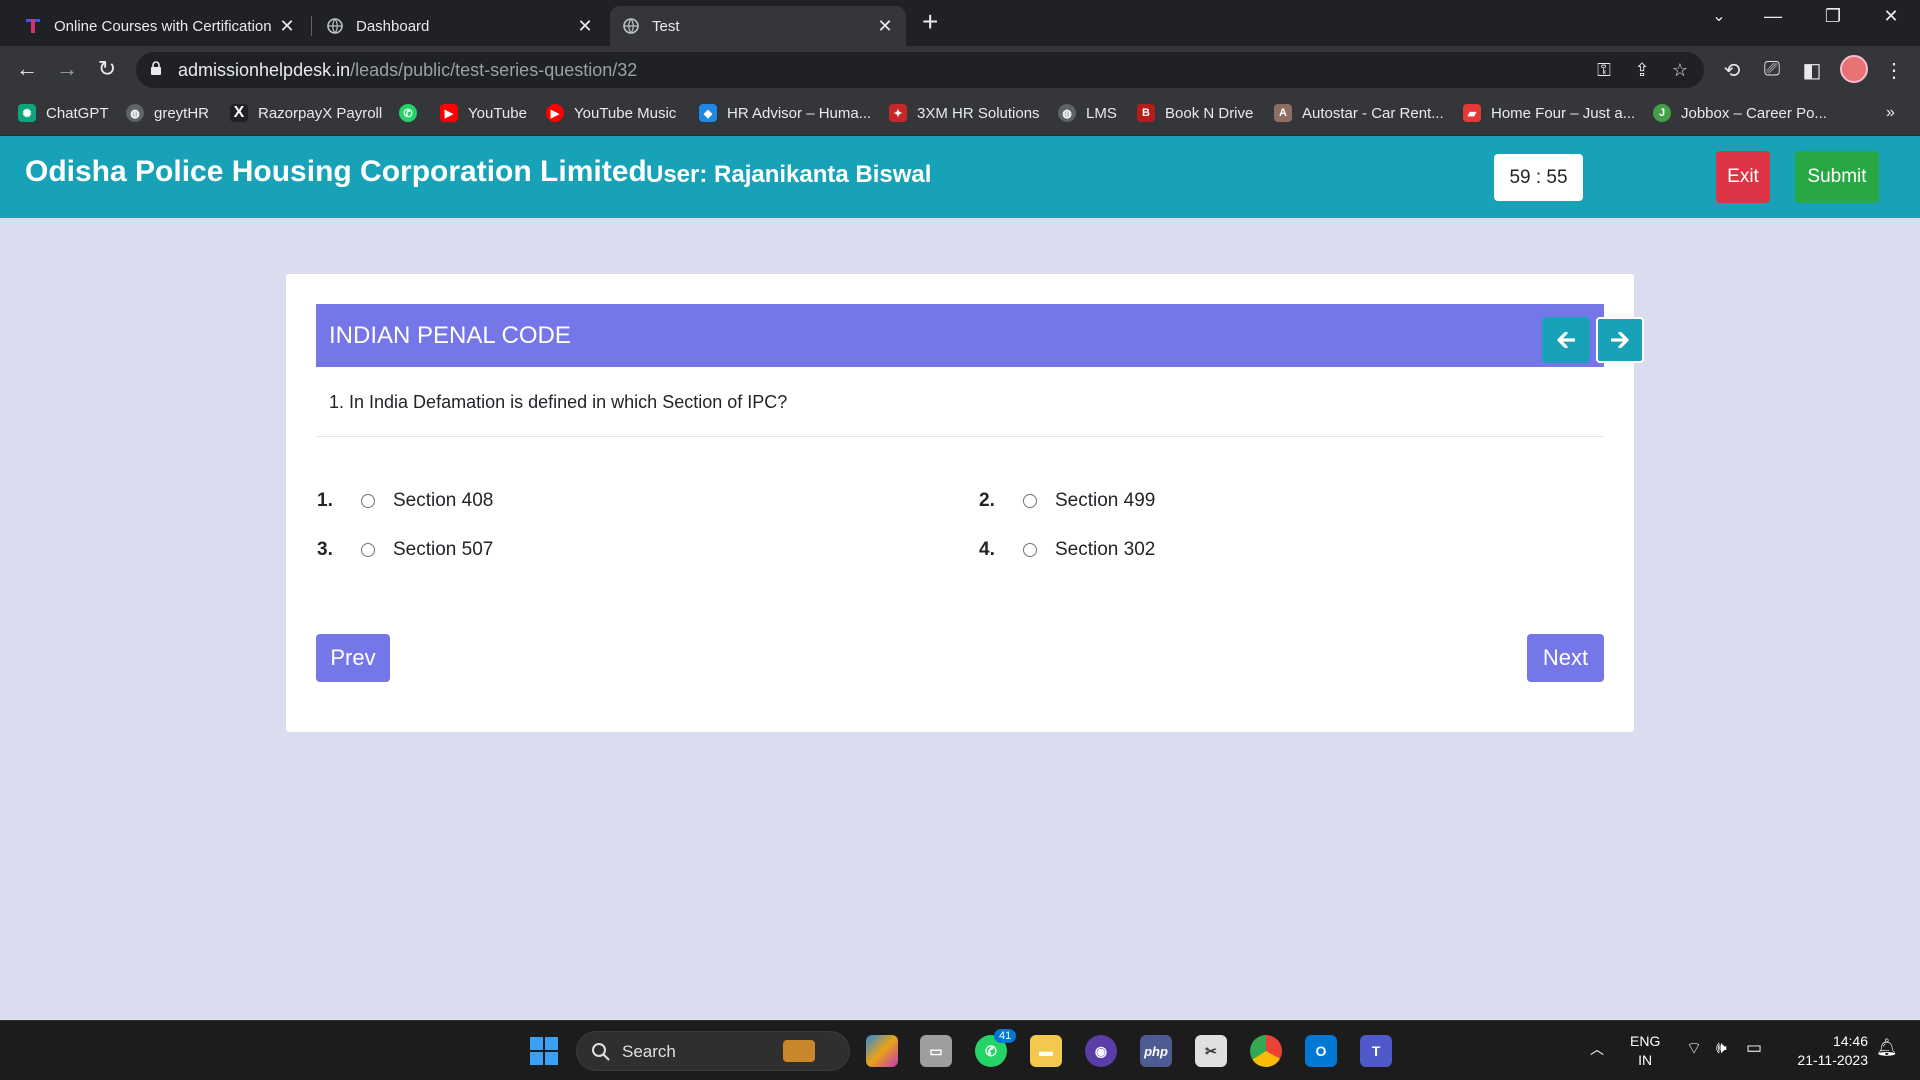 This screenshot has width=1920, height=1080. What do you see at coordinates (1067, 550) in the screenshot?
I see `option-4: 4. Section 302` at bounding box center [1067, 550].